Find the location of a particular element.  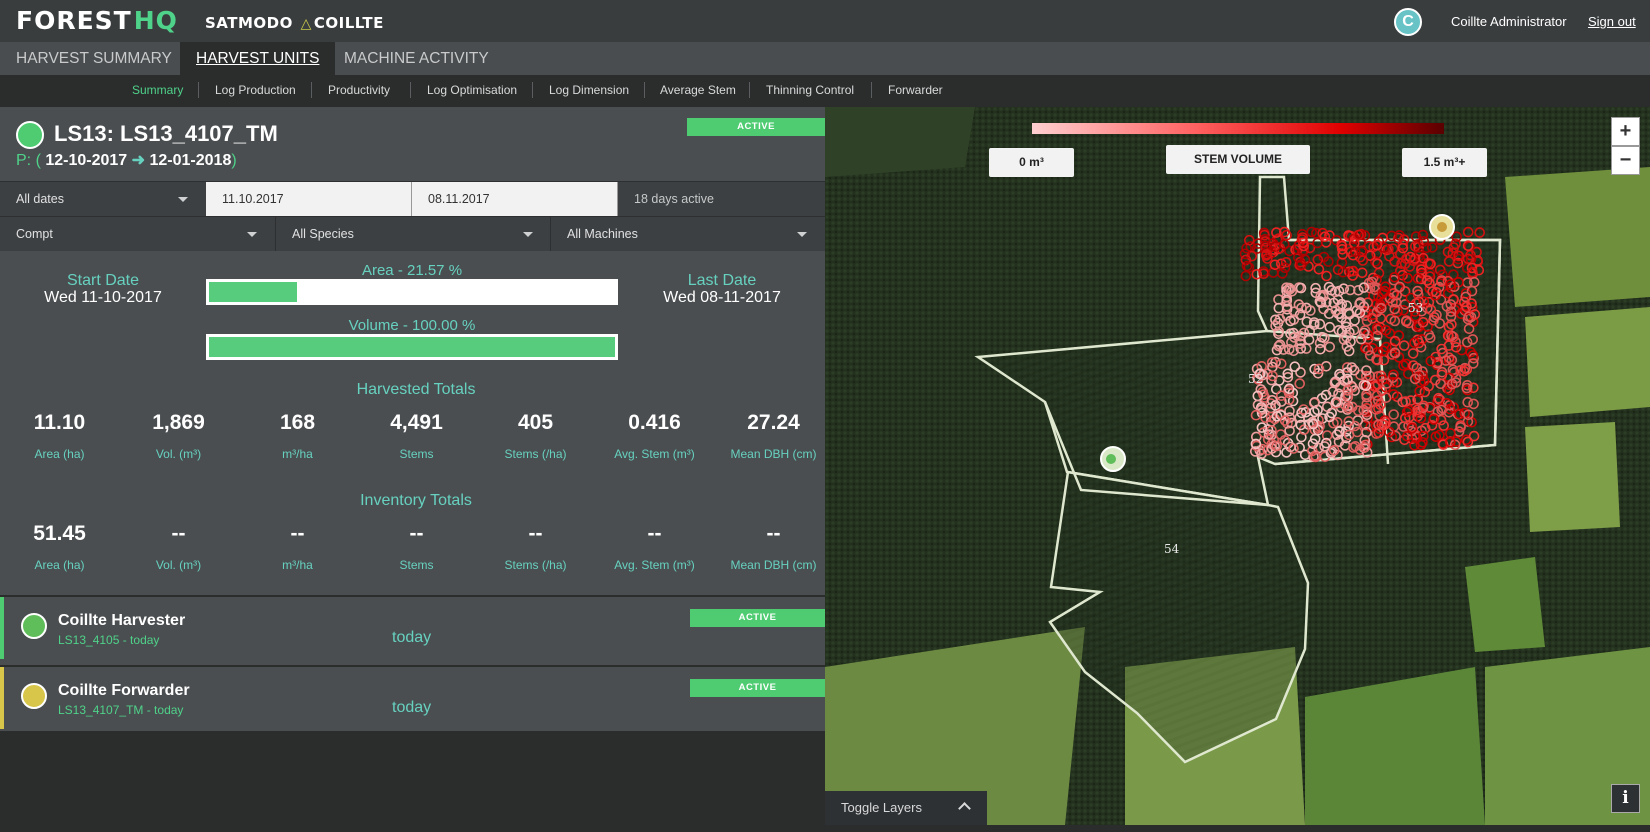

legend-min-label: 0 m³ is located at coordinates (1031, 162).